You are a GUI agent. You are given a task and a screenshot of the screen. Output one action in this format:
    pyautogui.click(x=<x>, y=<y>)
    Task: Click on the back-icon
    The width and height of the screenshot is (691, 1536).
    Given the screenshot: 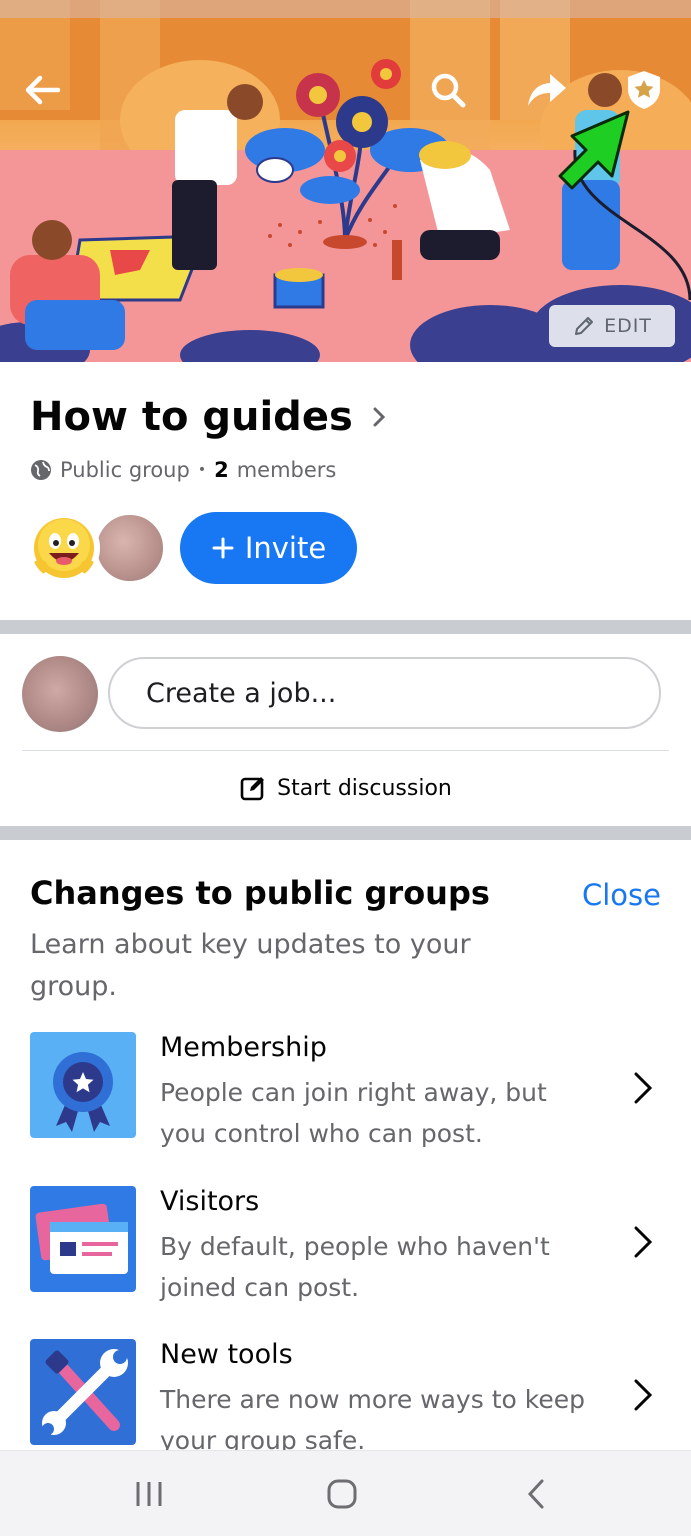 What is the action you would take?
    pyautogui.click(x=536, y=1494)
    